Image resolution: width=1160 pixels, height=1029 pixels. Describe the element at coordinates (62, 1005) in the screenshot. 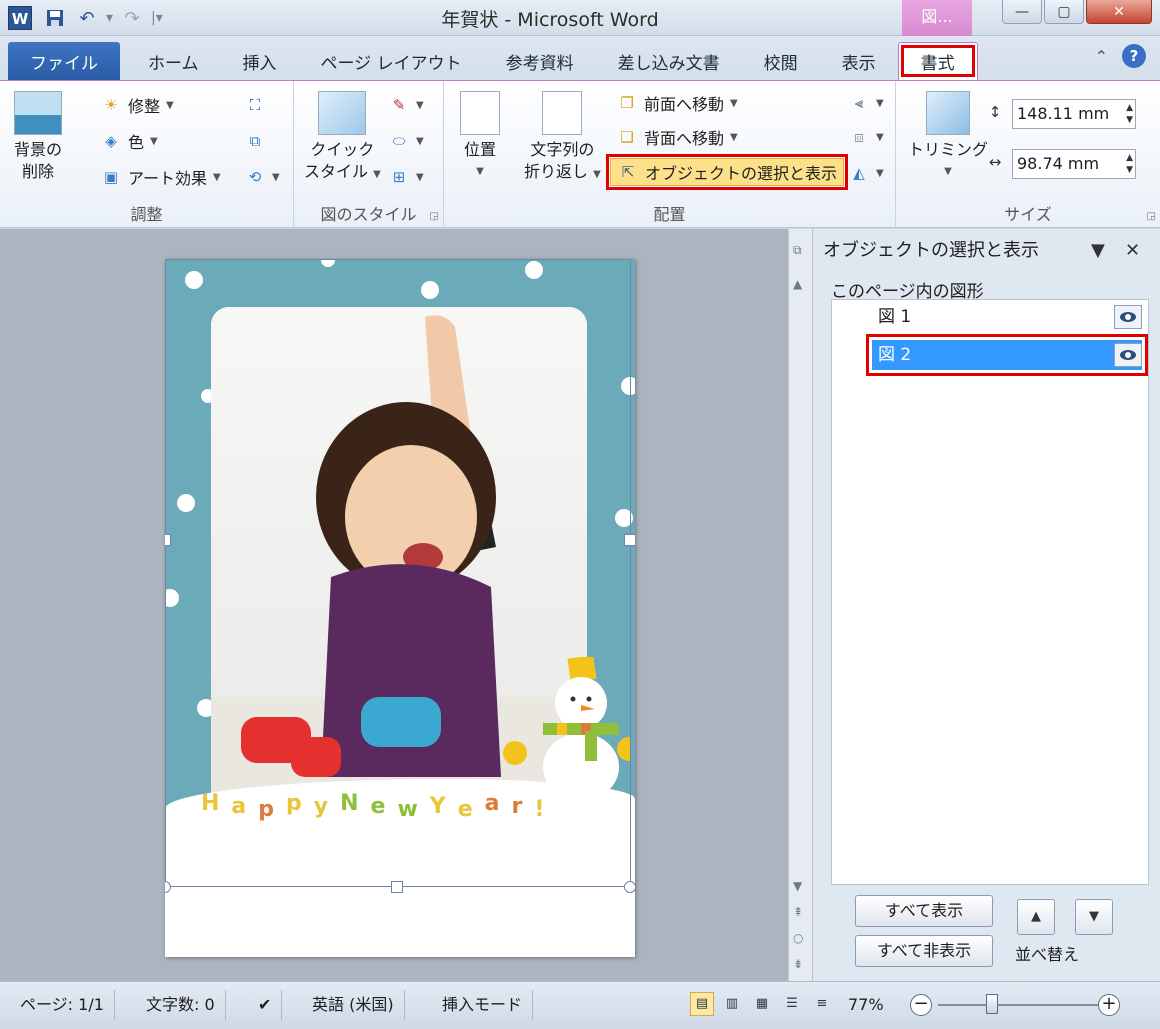

I see `page-count: ページ: 1/1` at that location.